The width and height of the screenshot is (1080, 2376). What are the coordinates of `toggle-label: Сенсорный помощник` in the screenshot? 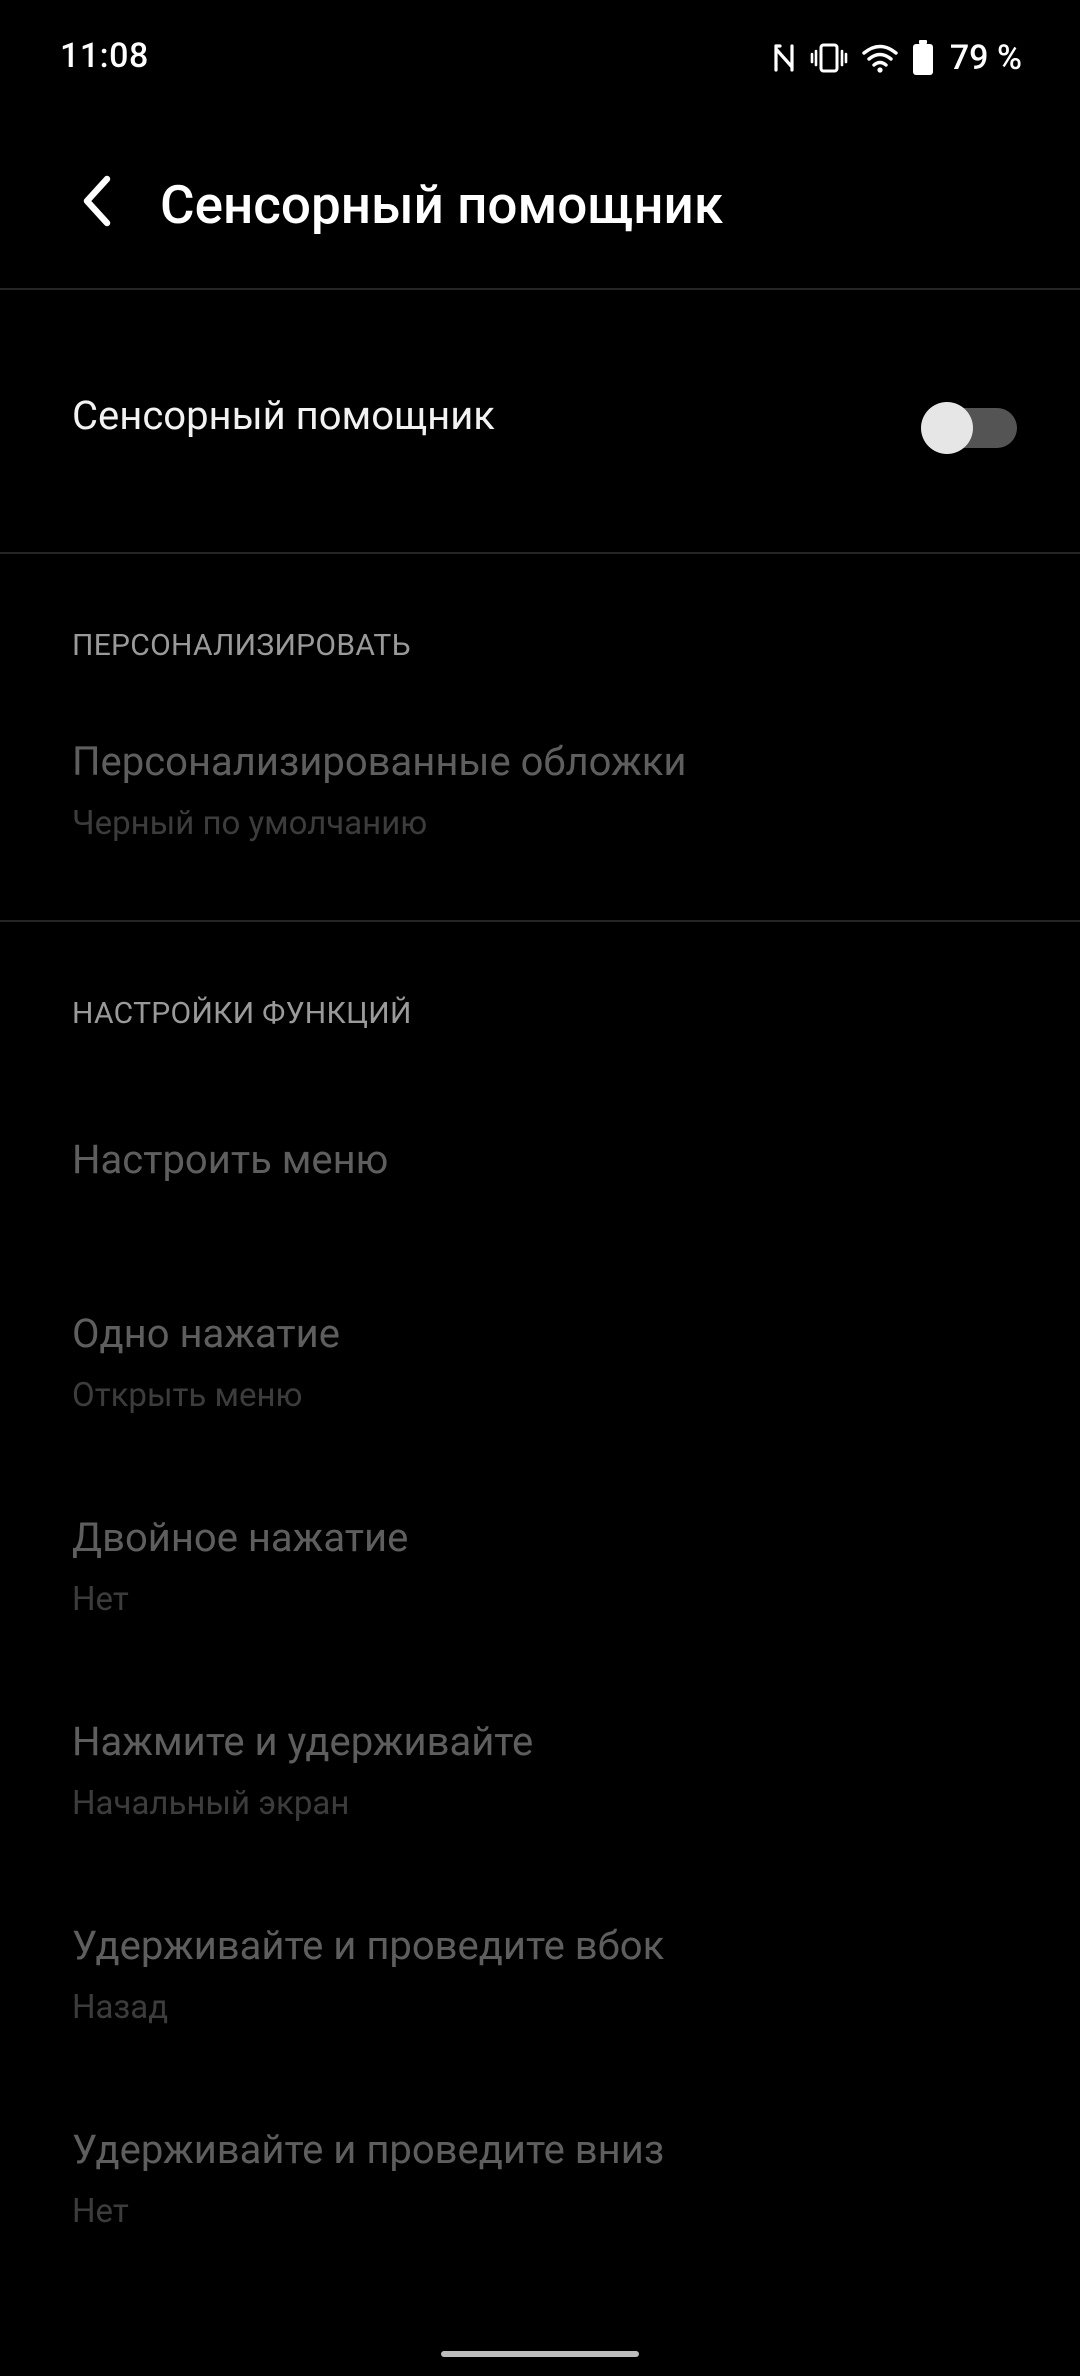 It's located at (283, 415).